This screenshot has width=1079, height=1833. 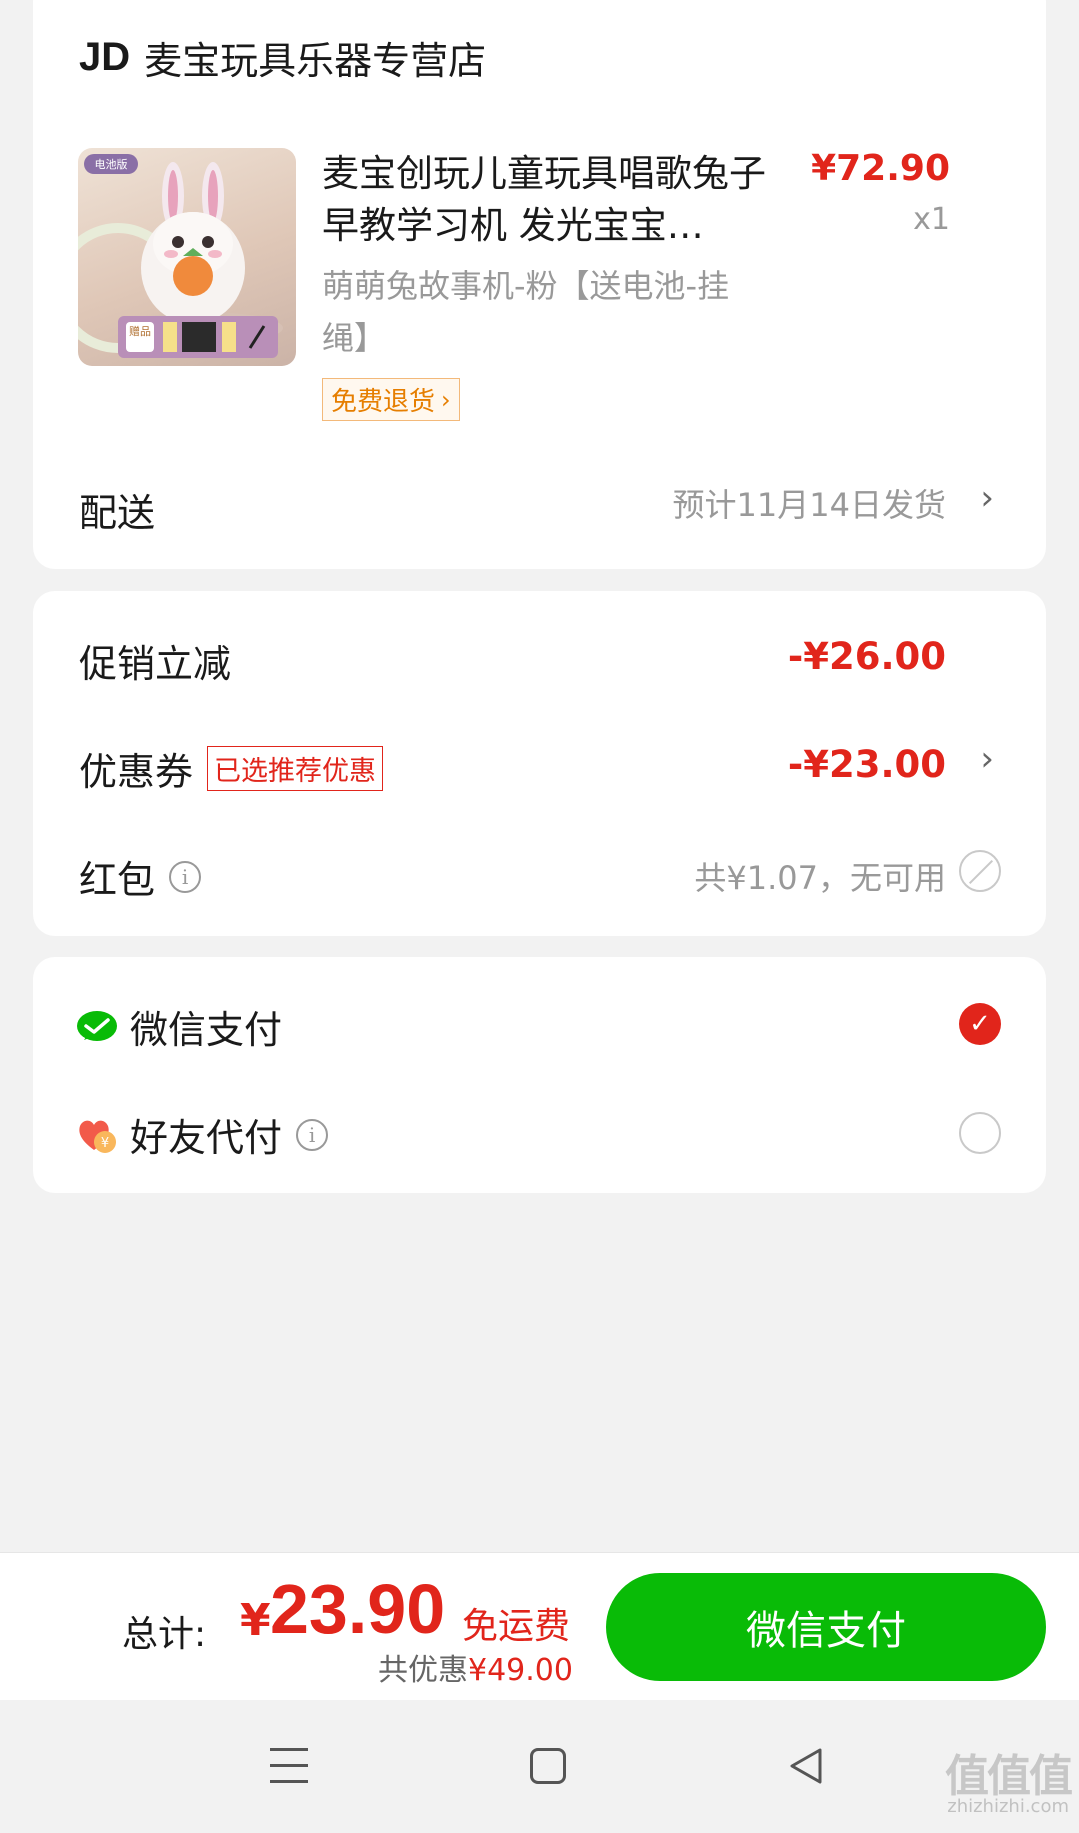 I want to click on wechat-radio-checked: ✓, so click(x=980, y=1024).